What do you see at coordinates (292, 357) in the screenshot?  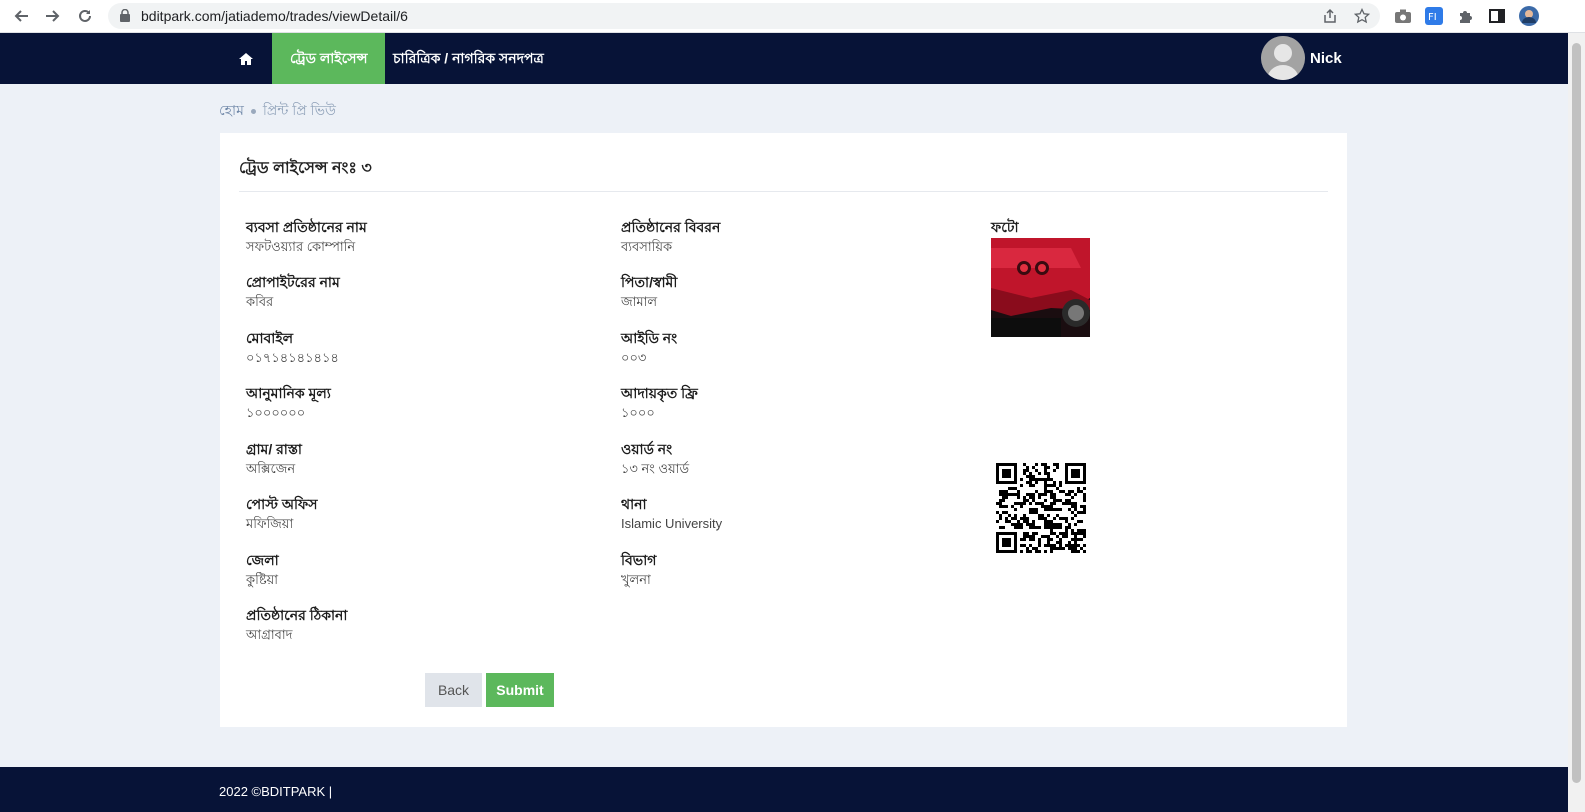 I see `field-value: ০১৭১৪১৪১৪১৪` at bounding box center [292, 357].